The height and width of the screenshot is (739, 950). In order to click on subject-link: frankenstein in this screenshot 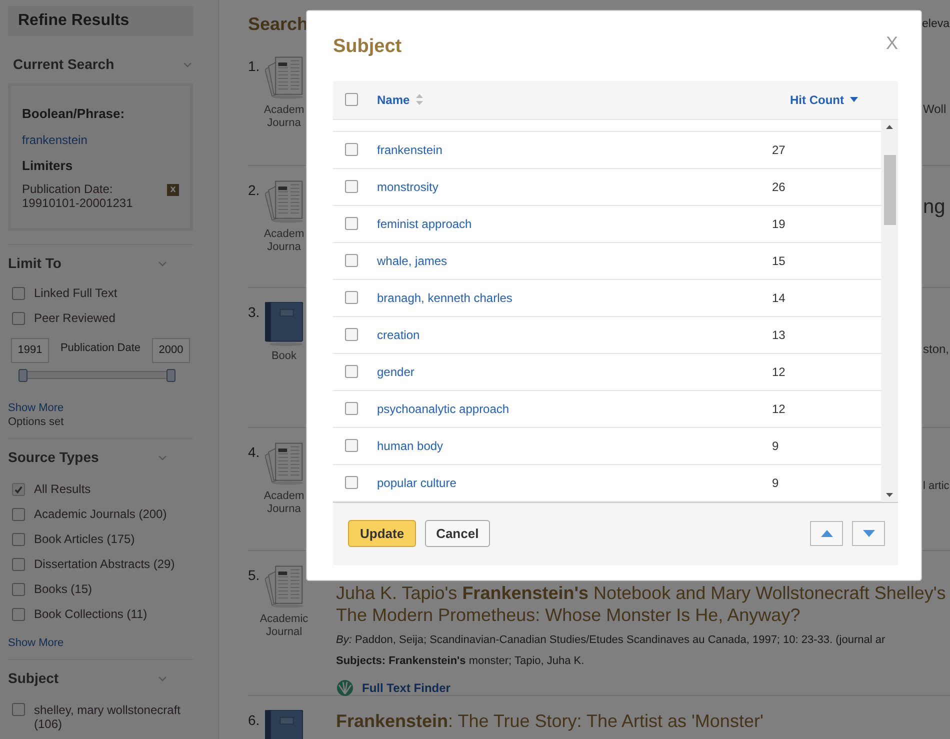, I will do `click(567, 149)`.